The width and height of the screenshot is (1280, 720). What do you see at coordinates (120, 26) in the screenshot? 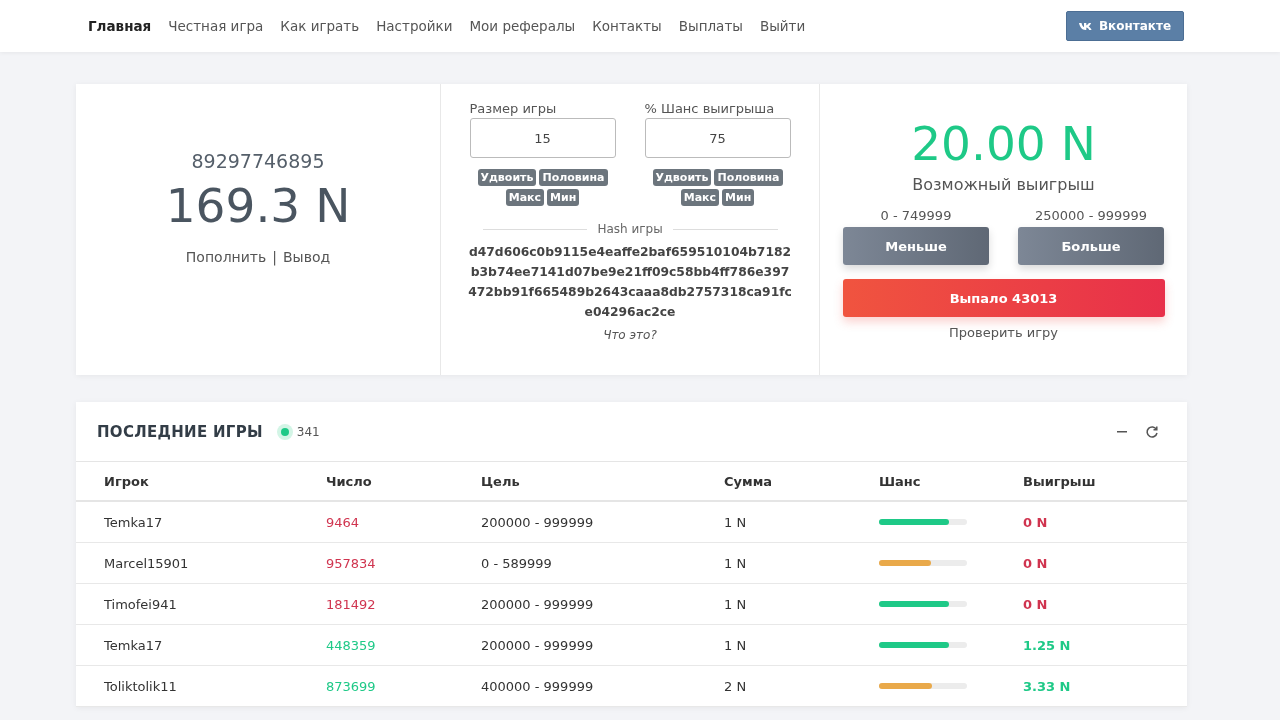
I see `nav-link: Главная` at bounding box center [120, 26].